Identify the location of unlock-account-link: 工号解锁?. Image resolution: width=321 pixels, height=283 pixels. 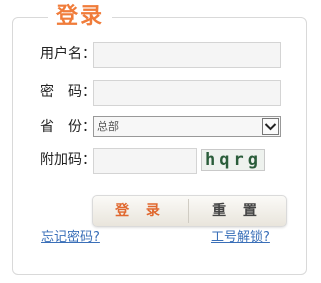
(240, 238).